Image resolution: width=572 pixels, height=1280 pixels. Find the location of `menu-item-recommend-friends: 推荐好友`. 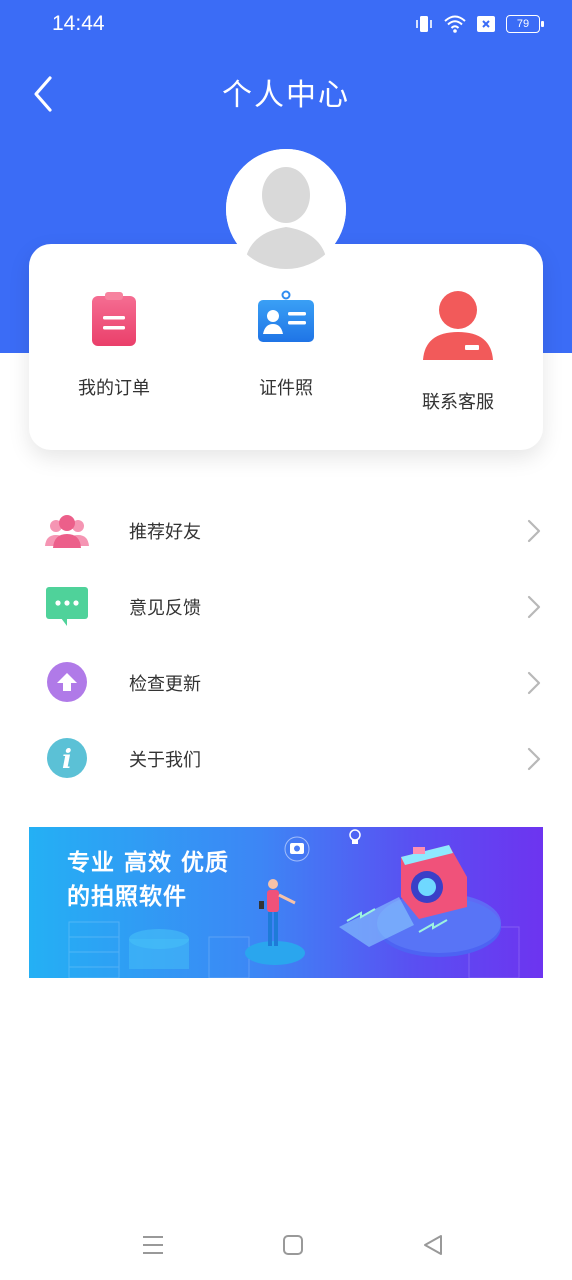

menu-item-recommend-friends: 推荐好友 is located at coordinates (286, 530).